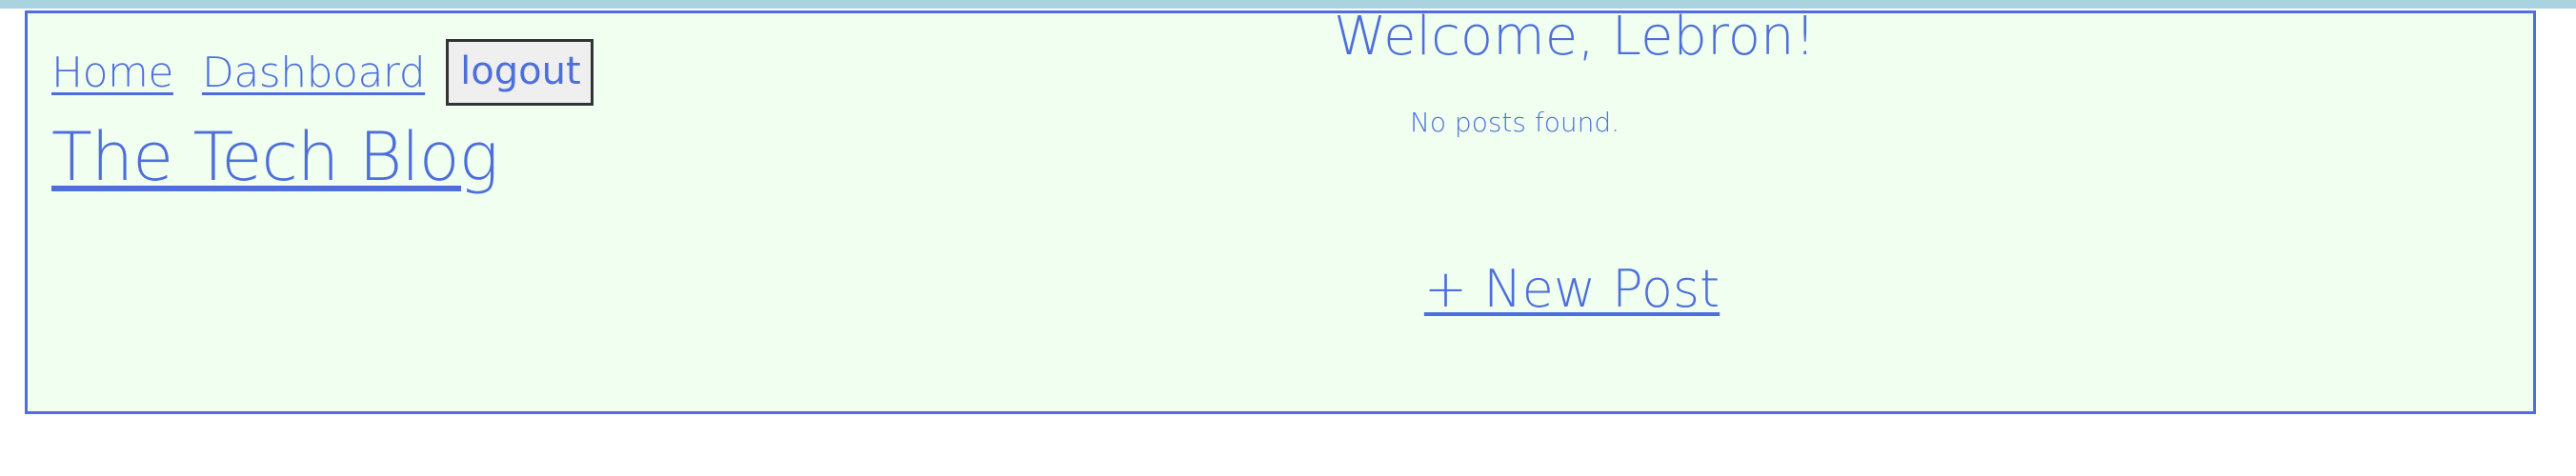  I want to click on nav-dashboard-link: Dashboard, so click(314, 73).